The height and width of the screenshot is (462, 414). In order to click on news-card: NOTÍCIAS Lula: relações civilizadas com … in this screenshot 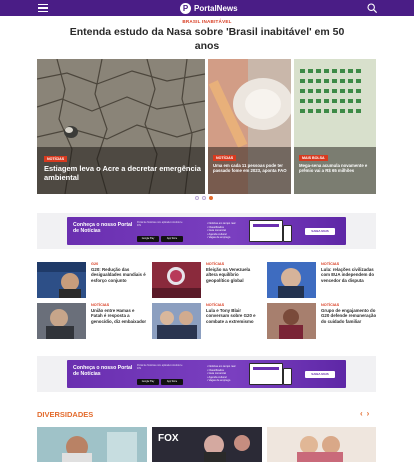, I will do `click(322, 280)`.